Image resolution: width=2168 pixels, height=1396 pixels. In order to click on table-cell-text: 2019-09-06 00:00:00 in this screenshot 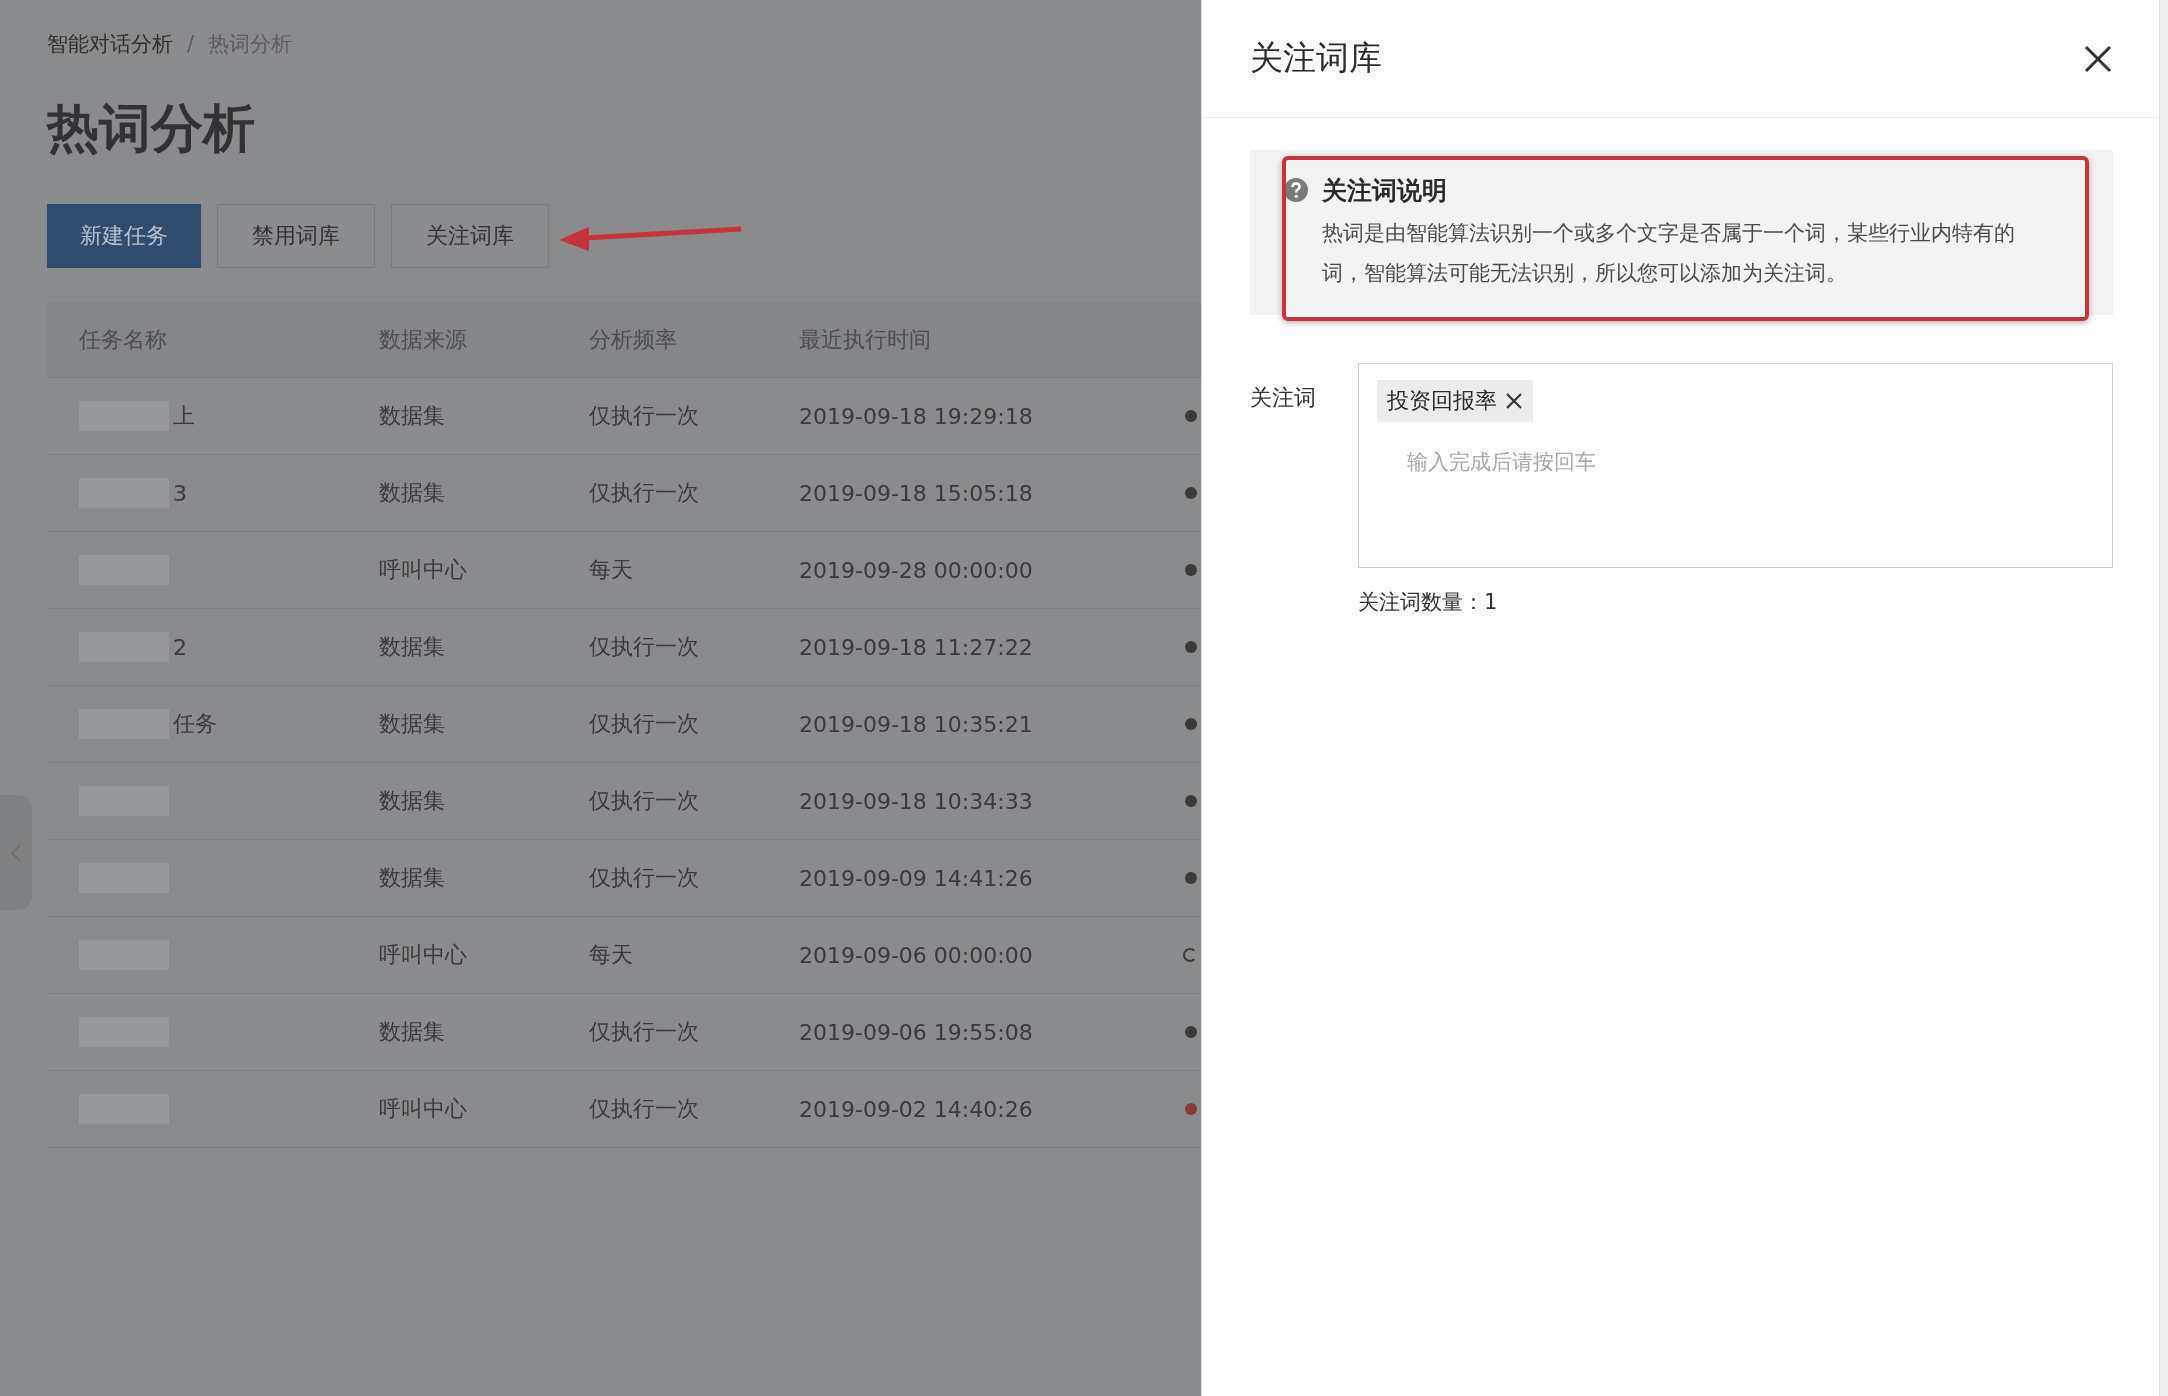, I will do `click(916, 955)`.